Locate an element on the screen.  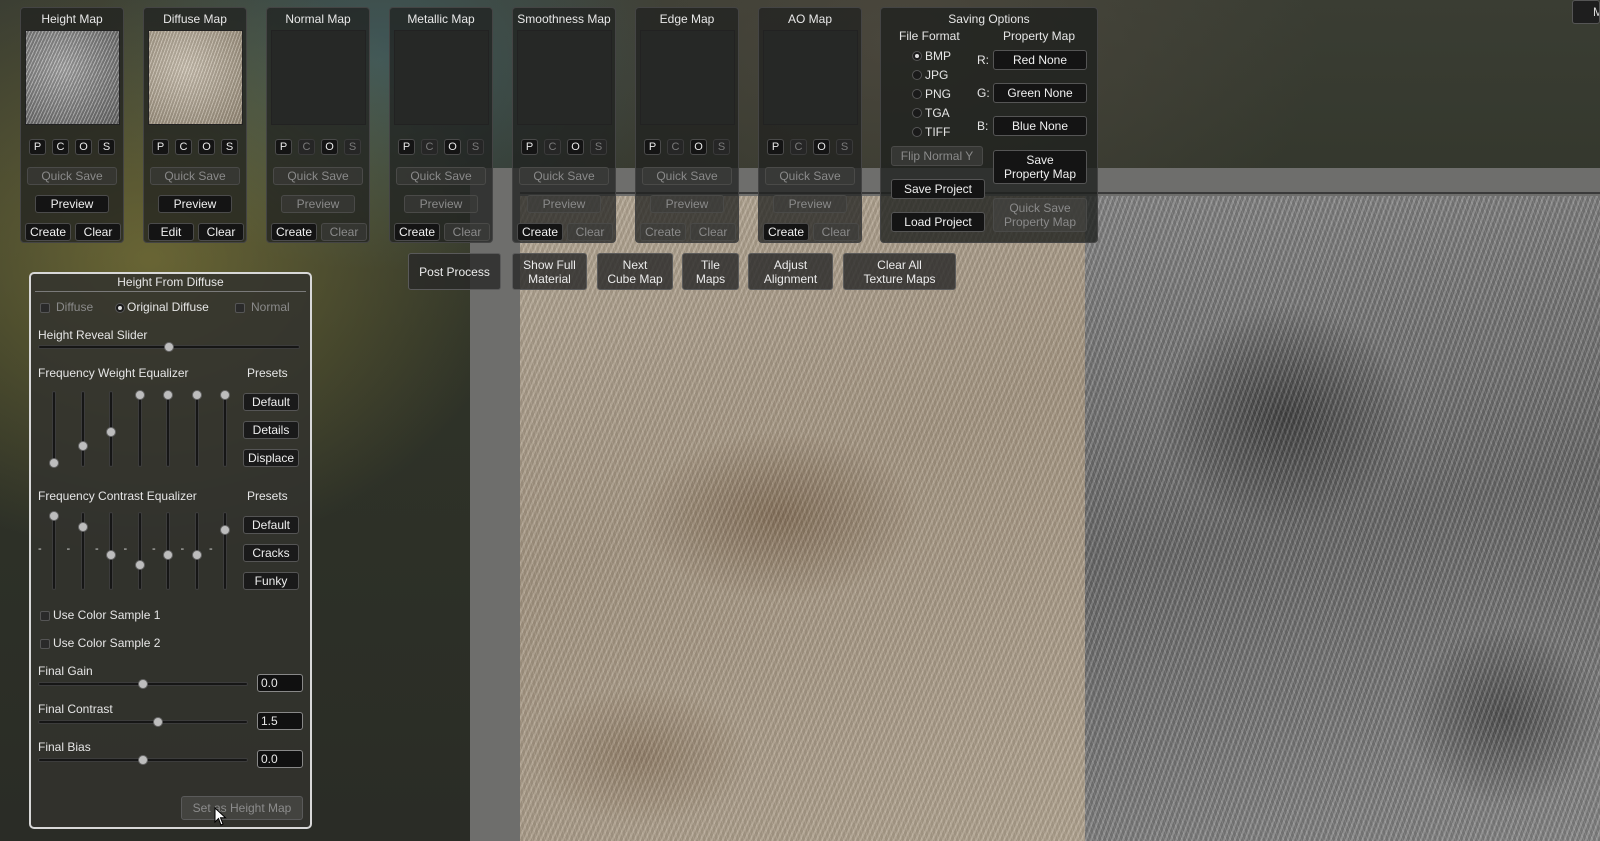
ao-s-toggle: S is located at coordinates (844, 147).